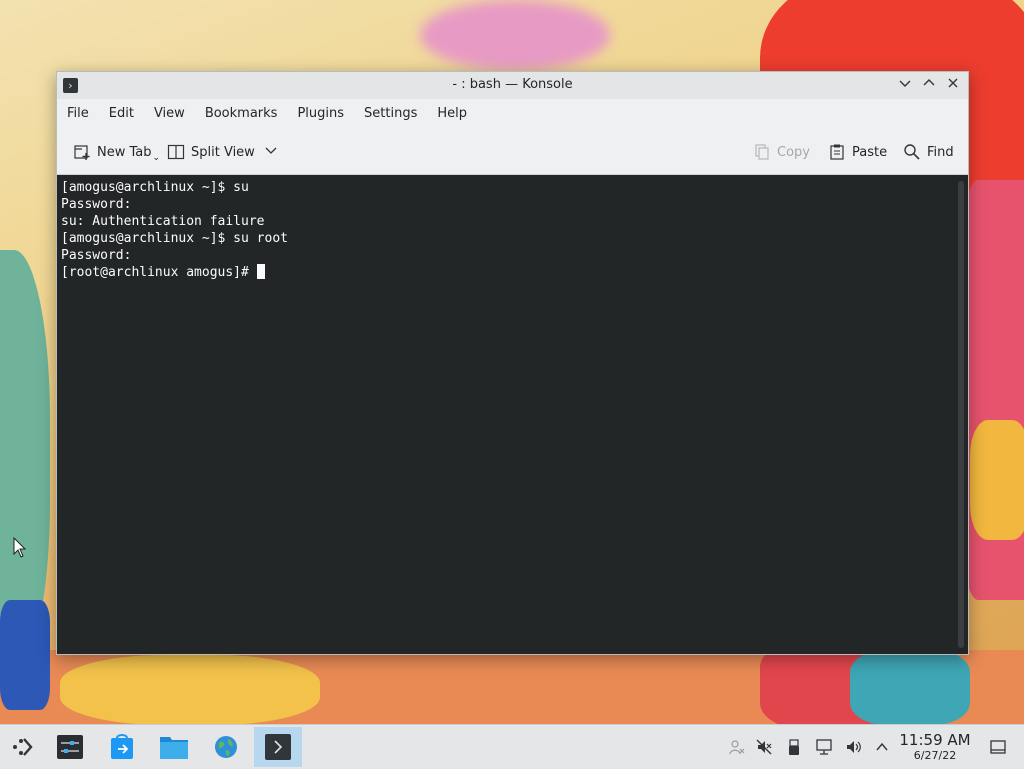 The width and height of the screenshot is (1024, 769). I want to click on terminal-scrollbar, so click(961, 414).